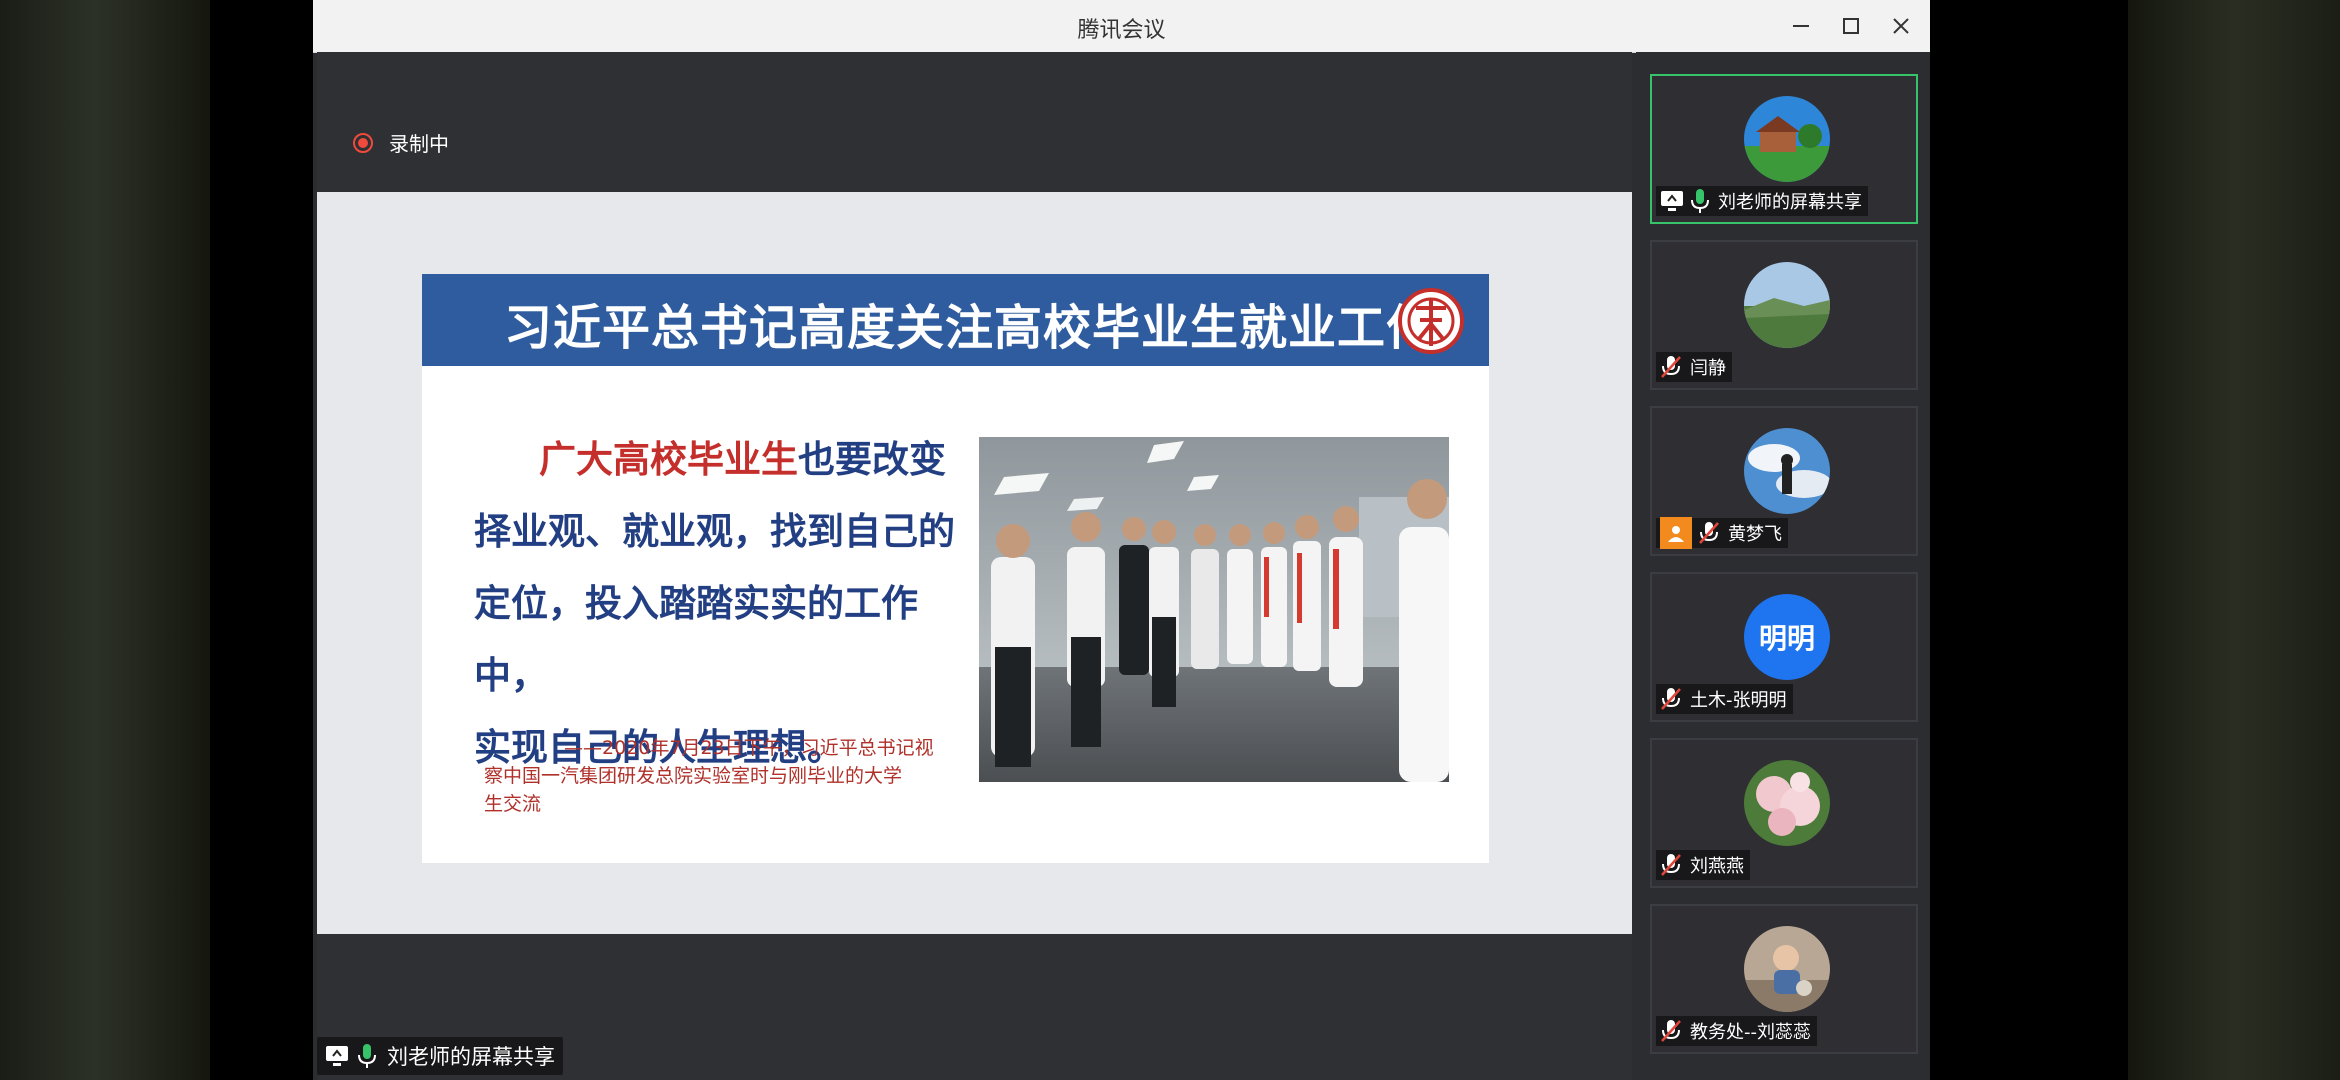 The width and height of the screenshot is (2340, 1080). Describe the element at coordinates (1787, 637) in the screenshot. I see `participant-avatar-text: 明明` at that location.